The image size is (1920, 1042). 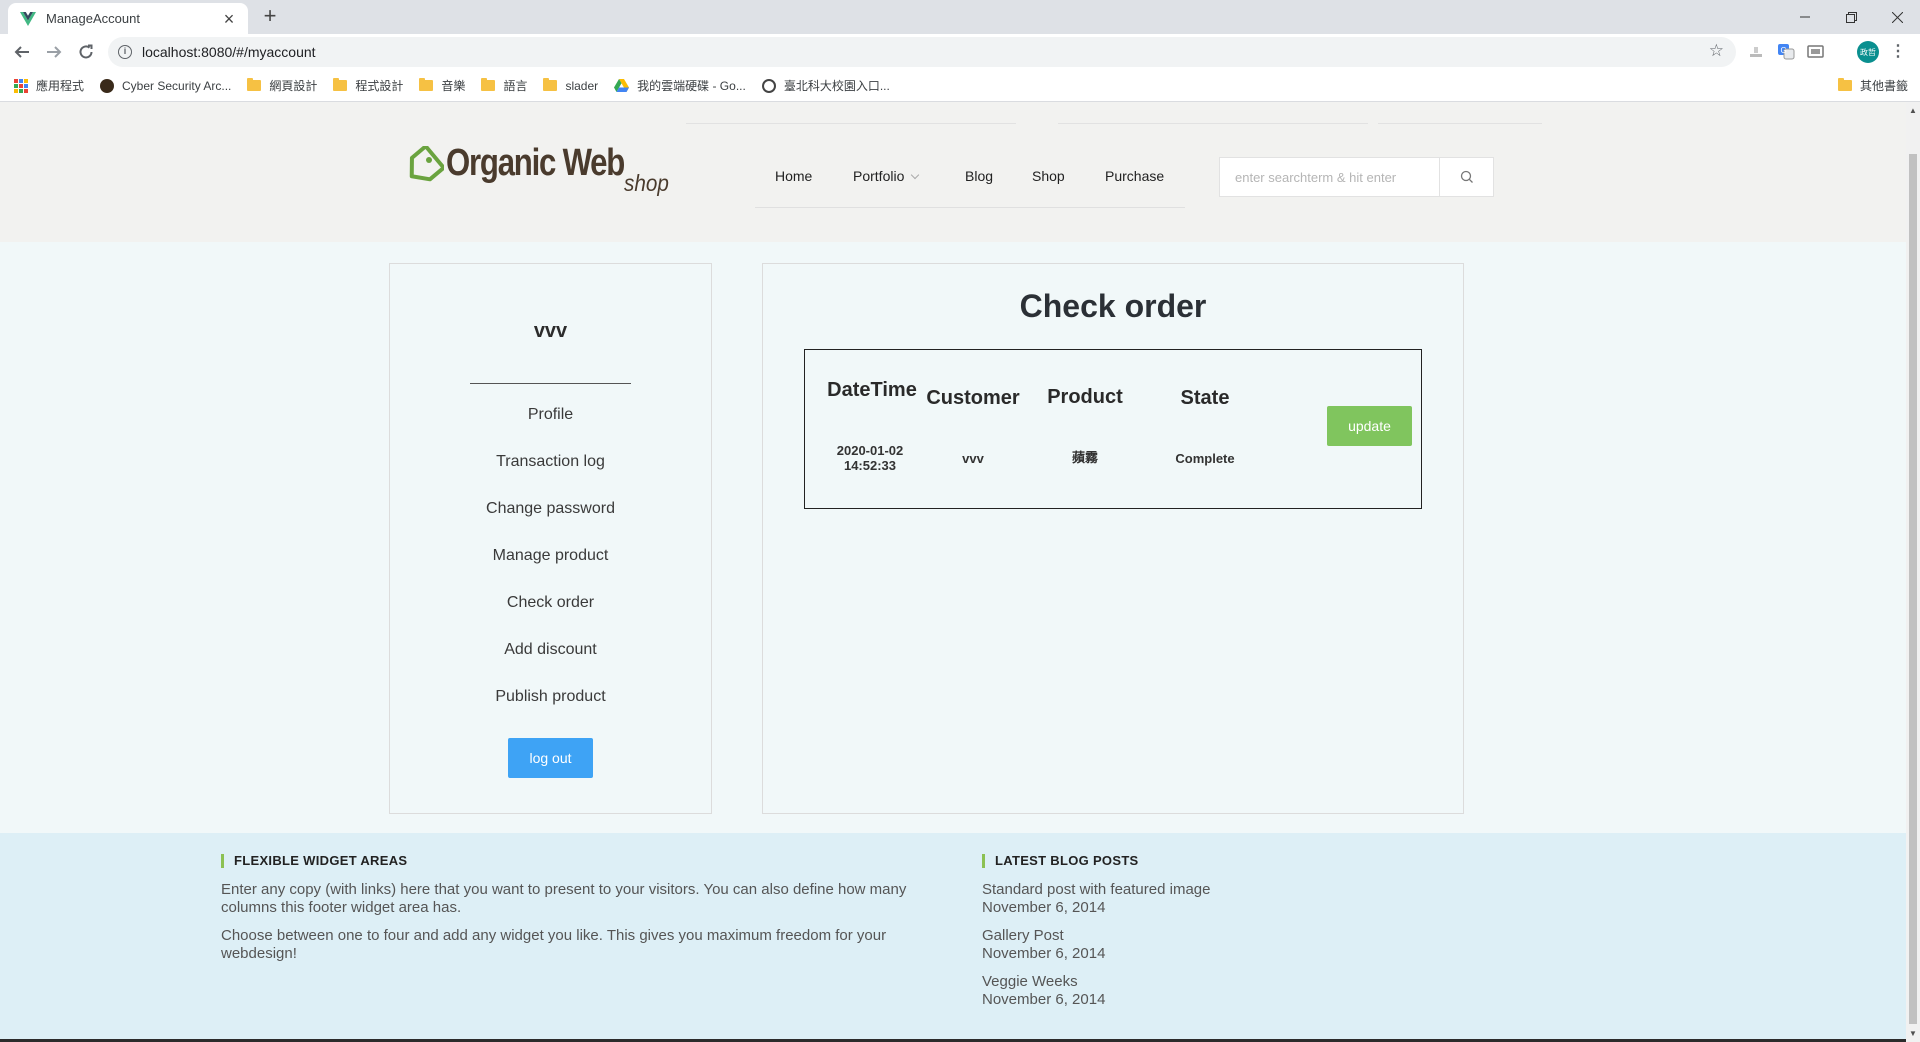 I want to click on blog-post-link: Veggie Weeks, so click(x=1232, y=982).